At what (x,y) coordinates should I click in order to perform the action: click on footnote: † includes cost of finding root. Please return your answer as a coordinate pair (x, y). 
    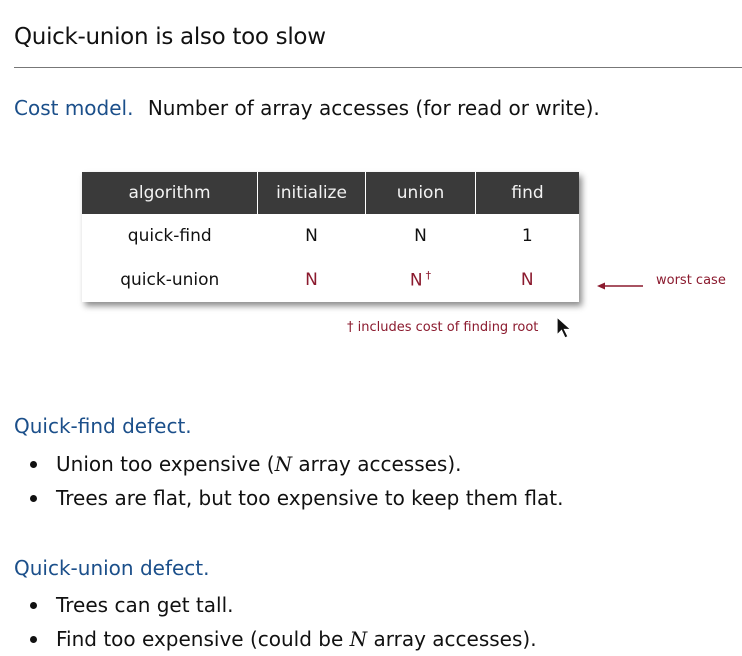
    Looking at the image, I should click on (443, 327).